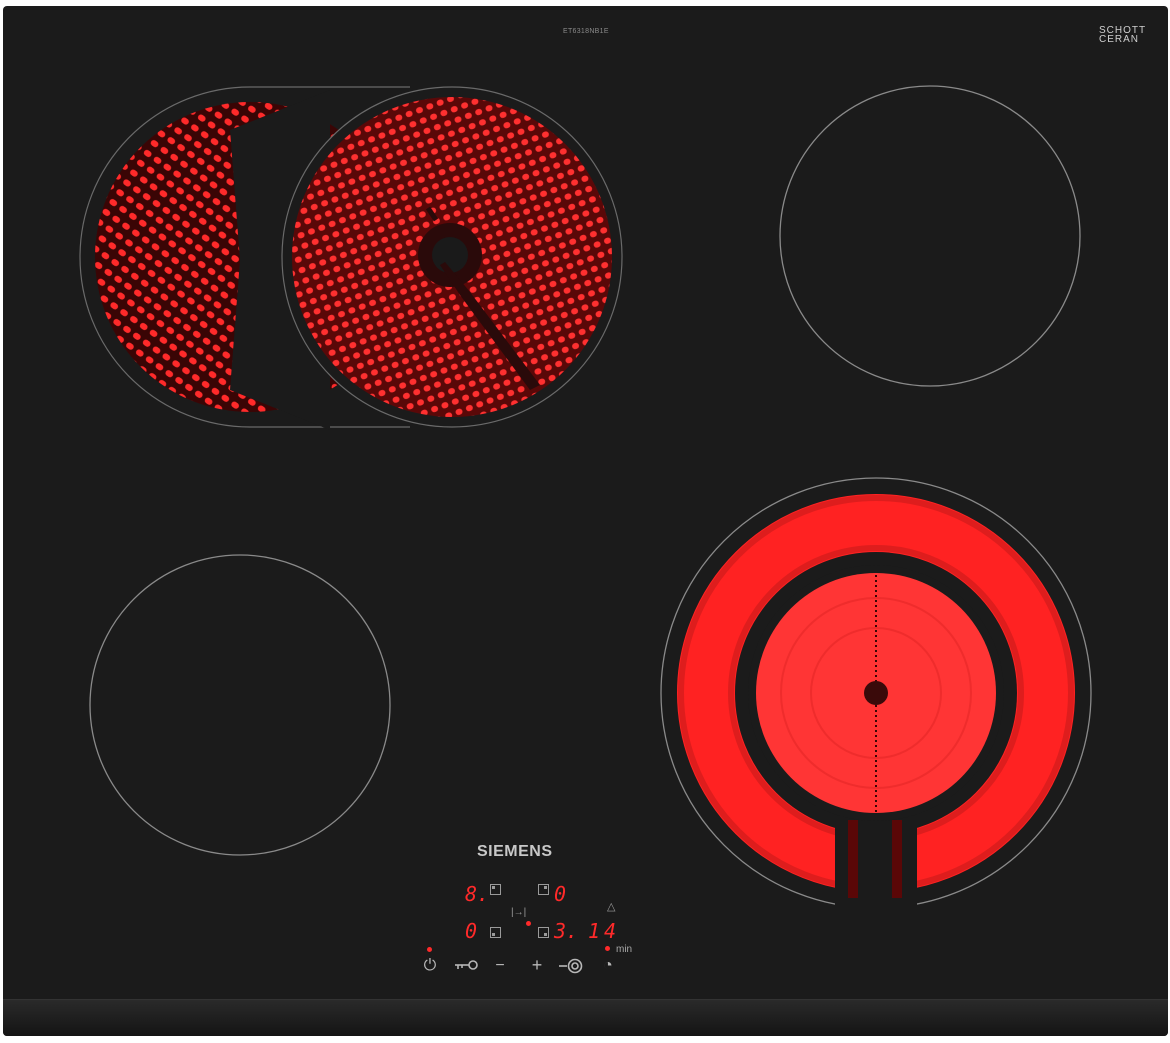 This screenshot has height=1043, width=1170. I want to click on zone-front-left, so click(240, 705).